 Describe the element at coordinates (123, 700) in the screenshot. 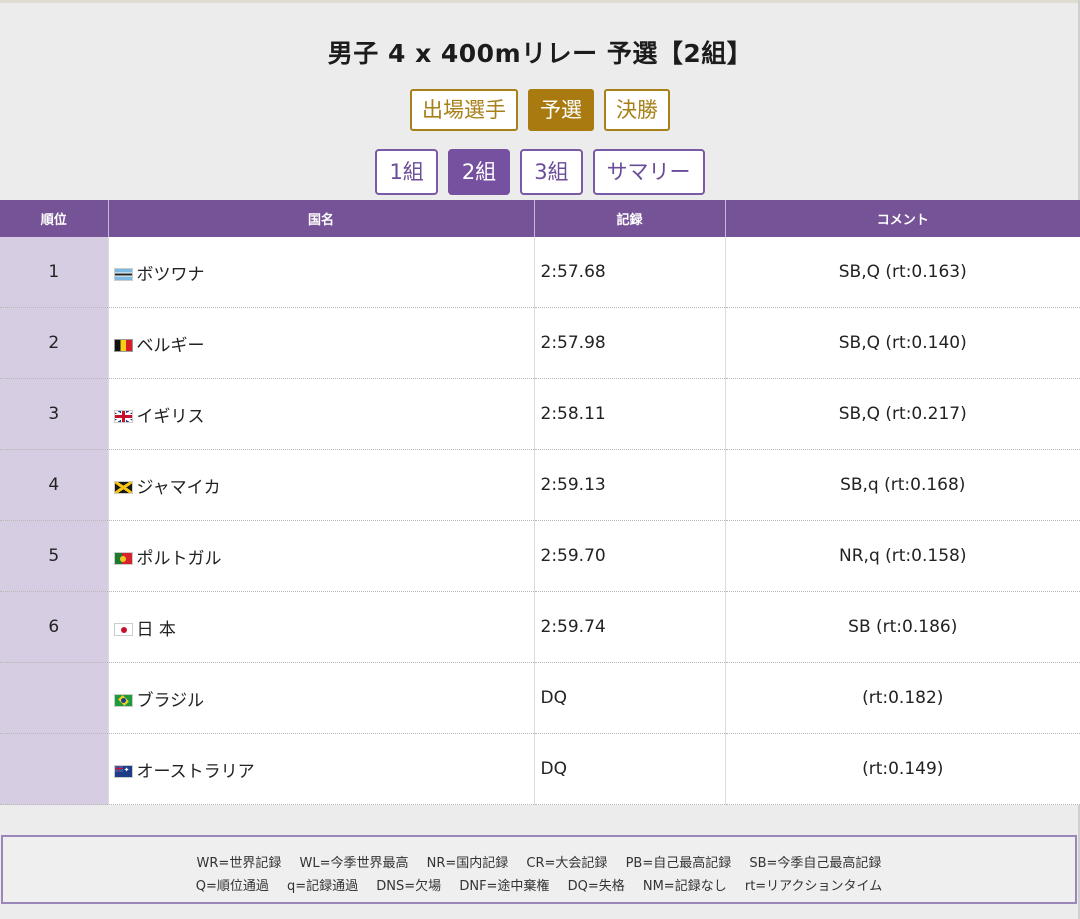

I see `brazil-flag-icon` at that location.